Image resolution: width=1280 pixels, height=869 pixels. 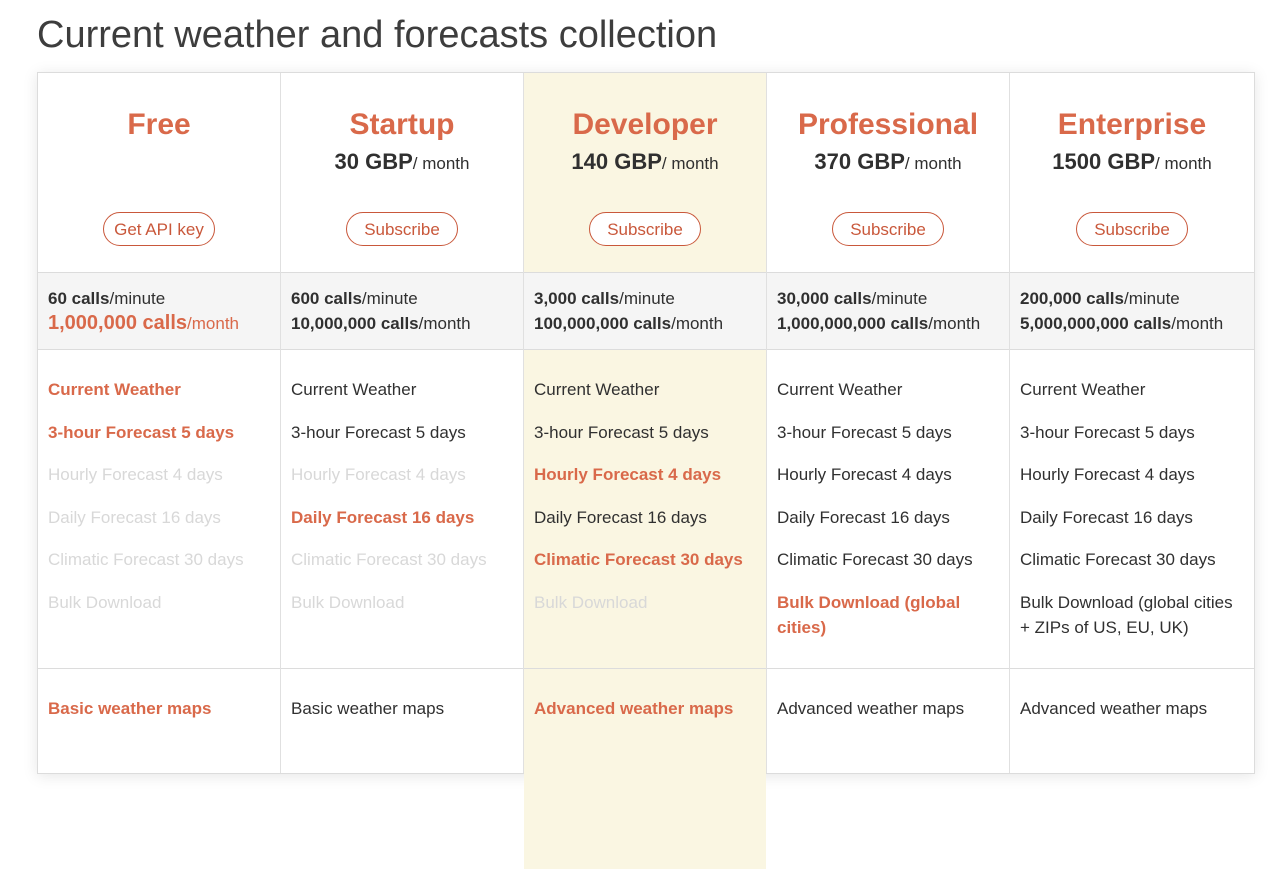 I want to click on plan-header: Developer 140 GBP/ month Subscribe, so click(x=645, y=173).